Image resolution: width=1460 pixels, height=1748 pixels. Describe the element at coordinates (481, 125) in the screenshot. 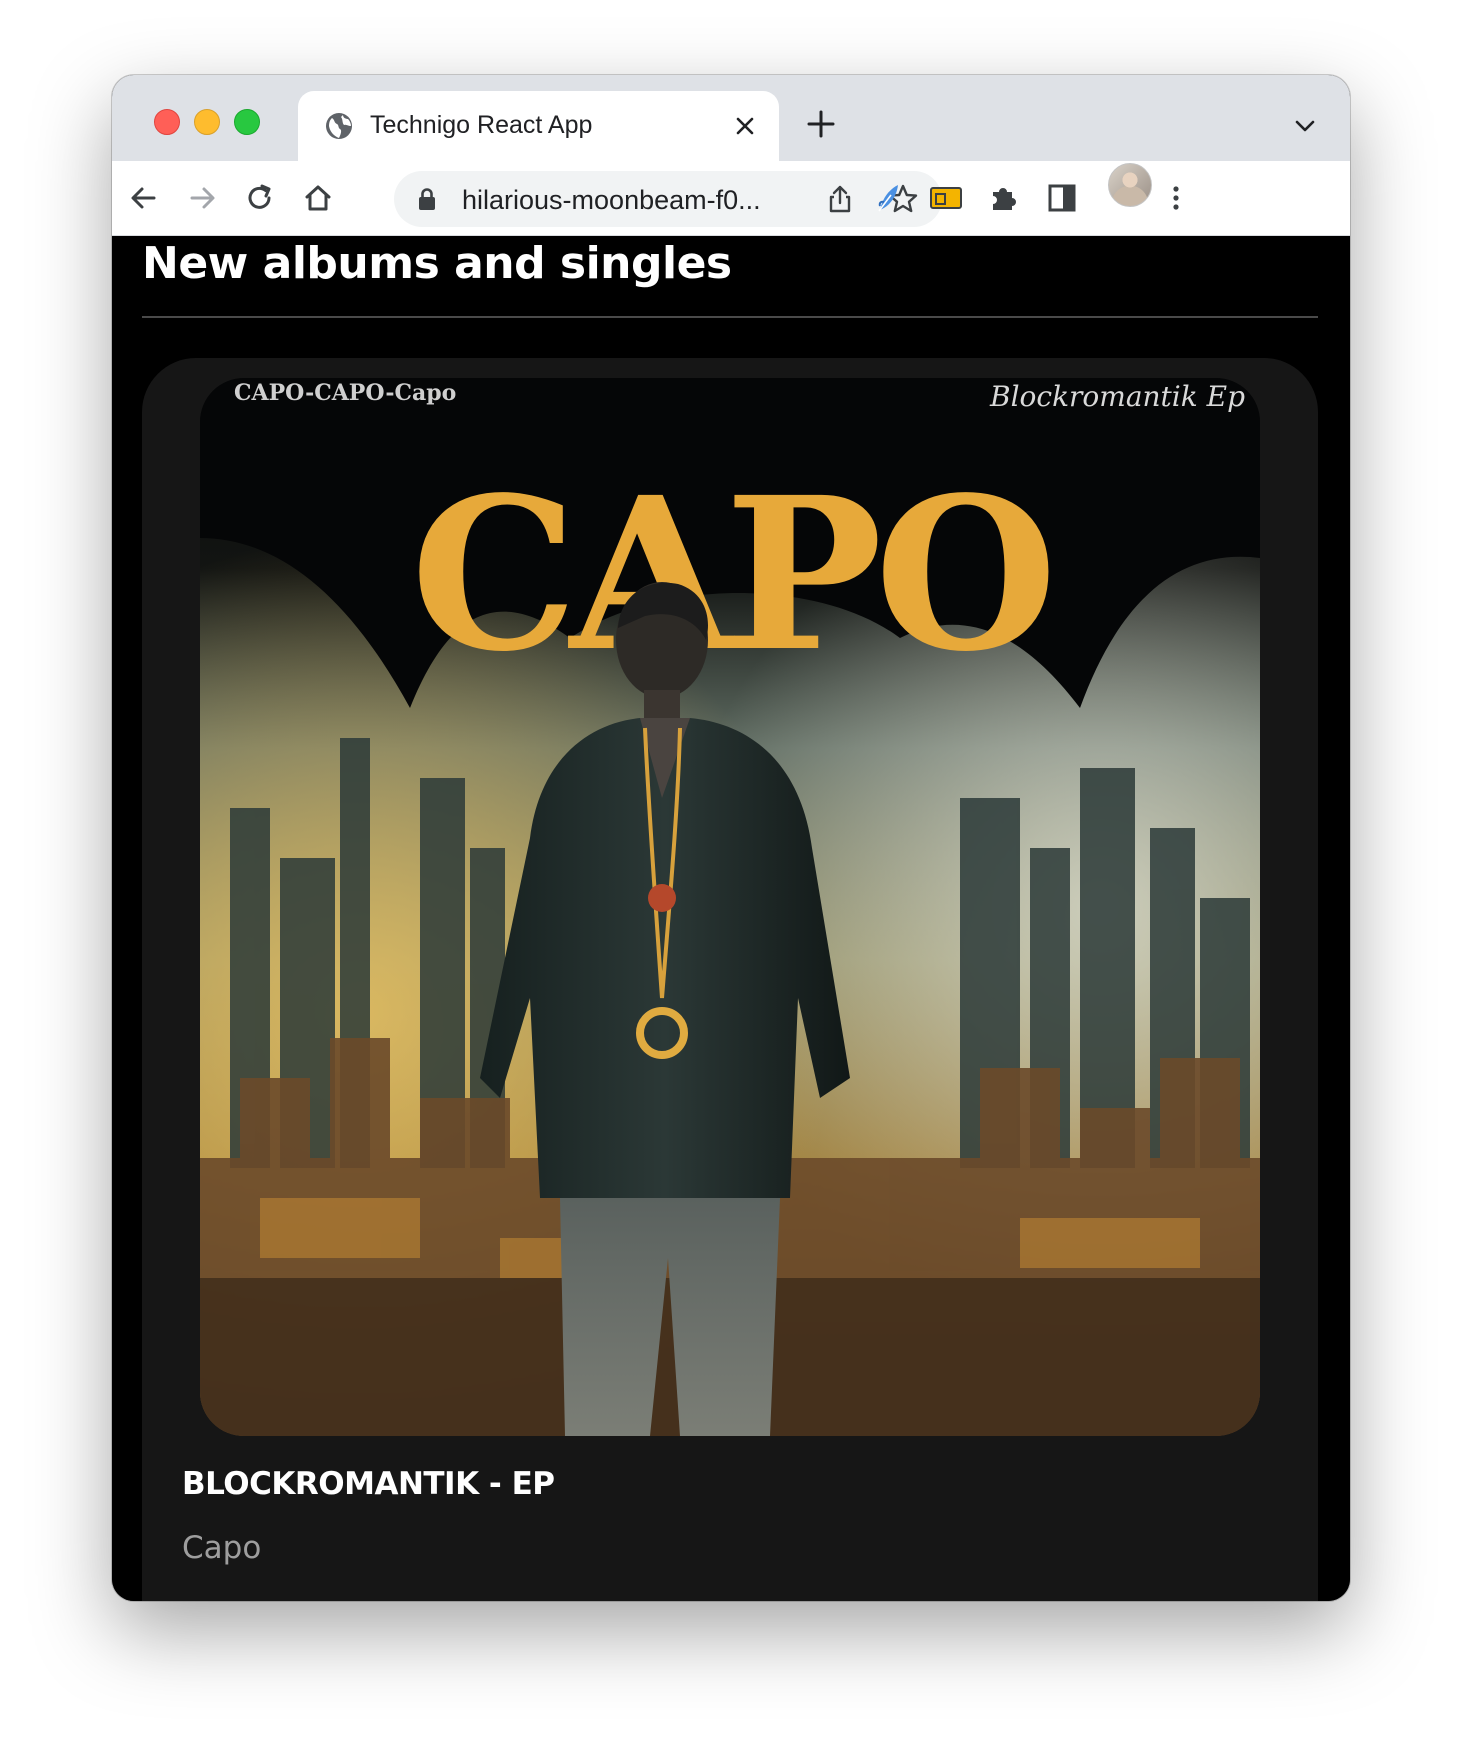

I see `tab-title: Technigo React App` at that location.